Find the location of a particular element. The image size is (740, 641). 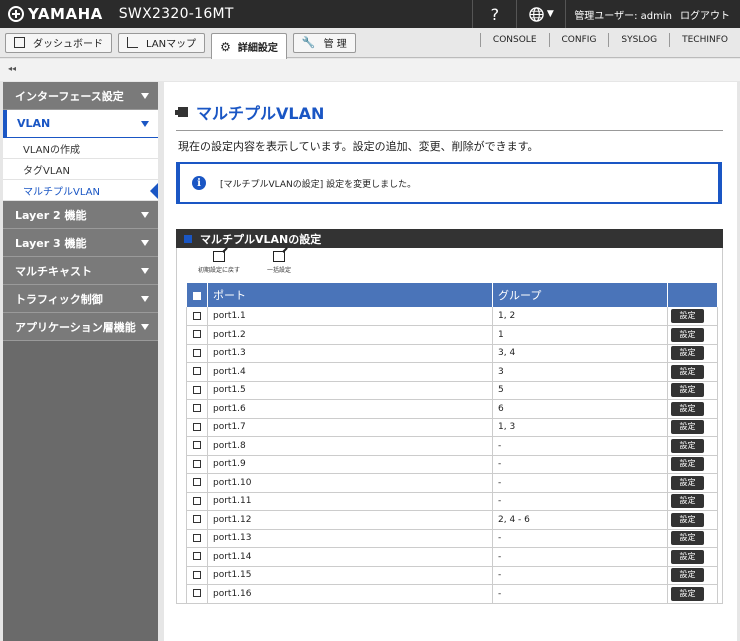

edit-icon is located at coordinates (279, 256).